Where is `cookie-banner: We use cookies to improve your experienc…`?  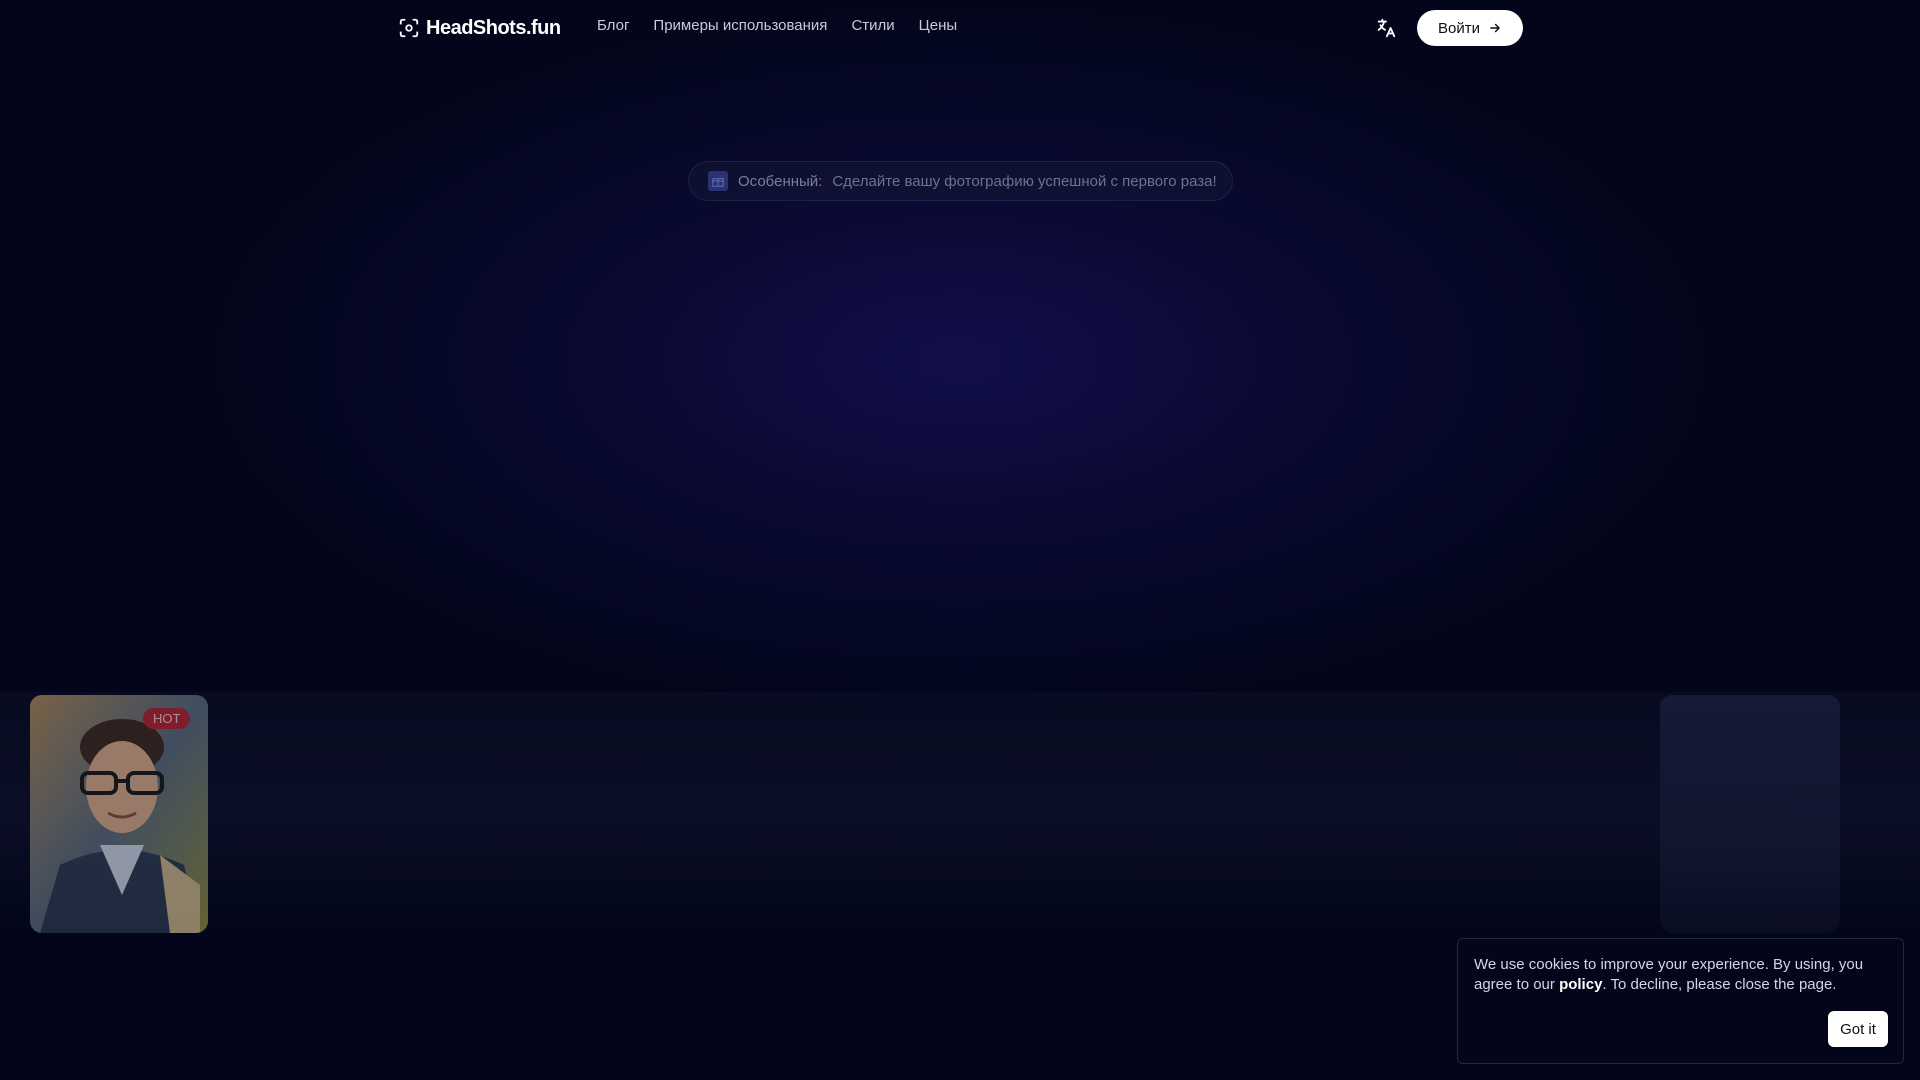
cookie-banner: We use cookies to improve your experienc… is located at coordinates (1680, 1001).